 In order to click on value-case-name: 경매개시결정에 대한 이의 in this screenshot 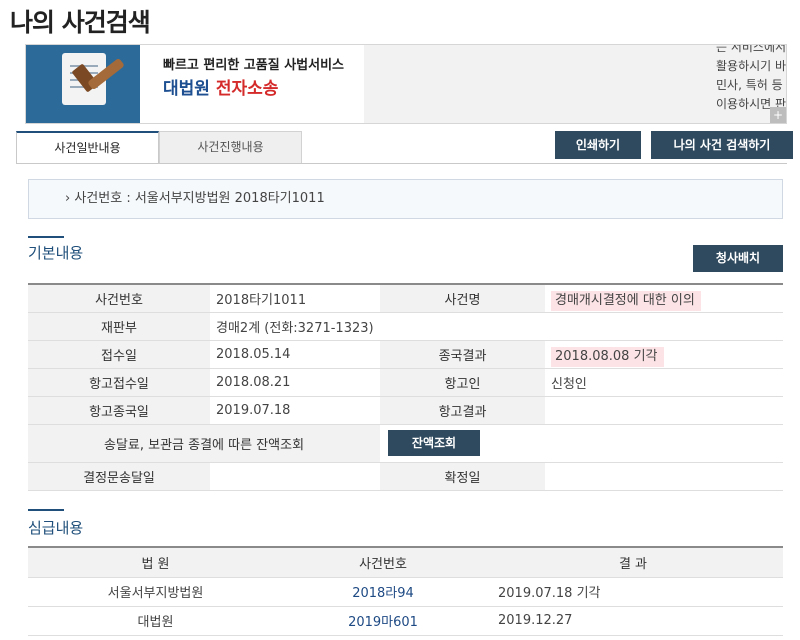, I will do `click(626, 300)`.